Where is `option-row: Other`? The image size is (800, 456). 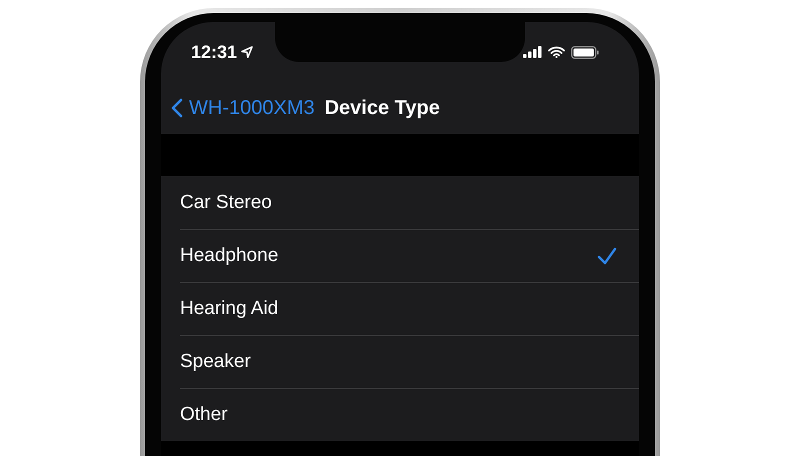
option-row: Other is located at coordinates (409, 414).